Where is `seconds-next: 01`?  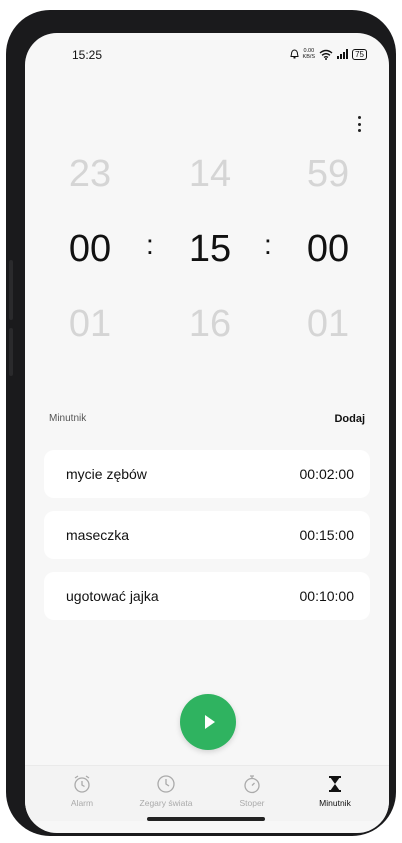 seconds-next: 01 is located at coordinates (328, 324).